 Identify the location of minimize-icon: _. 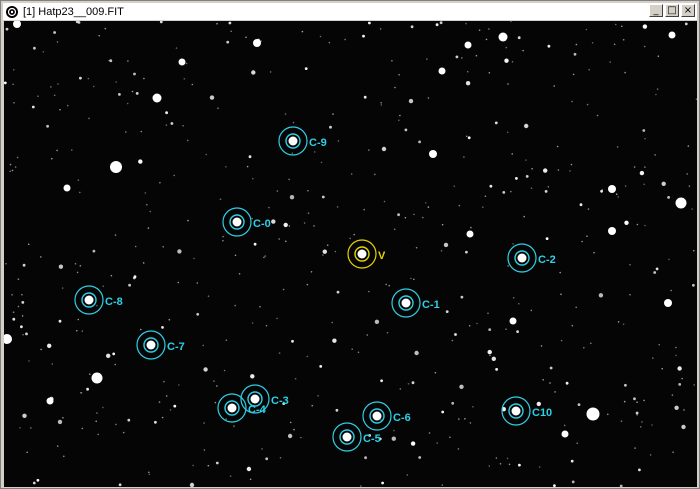
(656, 10).